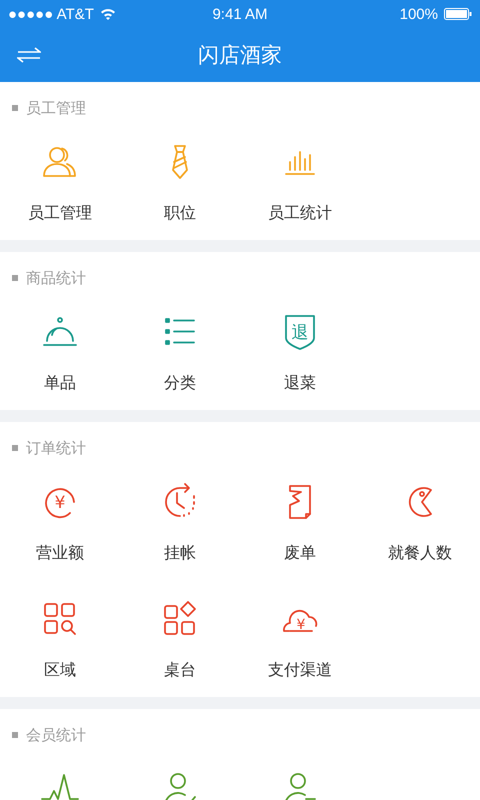 The width and height of the screenshot is (480, 800). What do you see at coordinates (240, 14) in the screenshot?
I see `clock-time: 9:41 AM` at bounding box center [240, 14].